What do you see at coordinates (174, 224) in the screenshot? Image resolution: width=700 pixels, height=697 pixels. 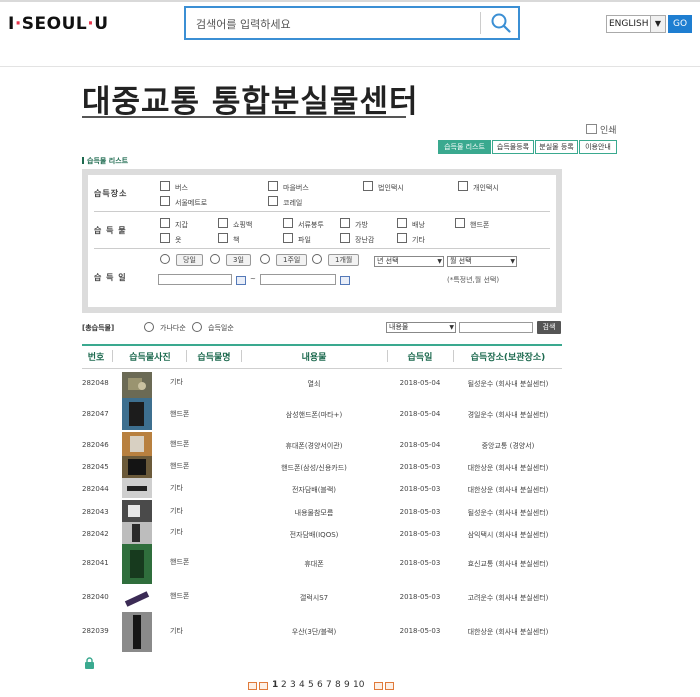 I see `item-checkbox-wallet: 지갑` at bounding box center [174, 224].